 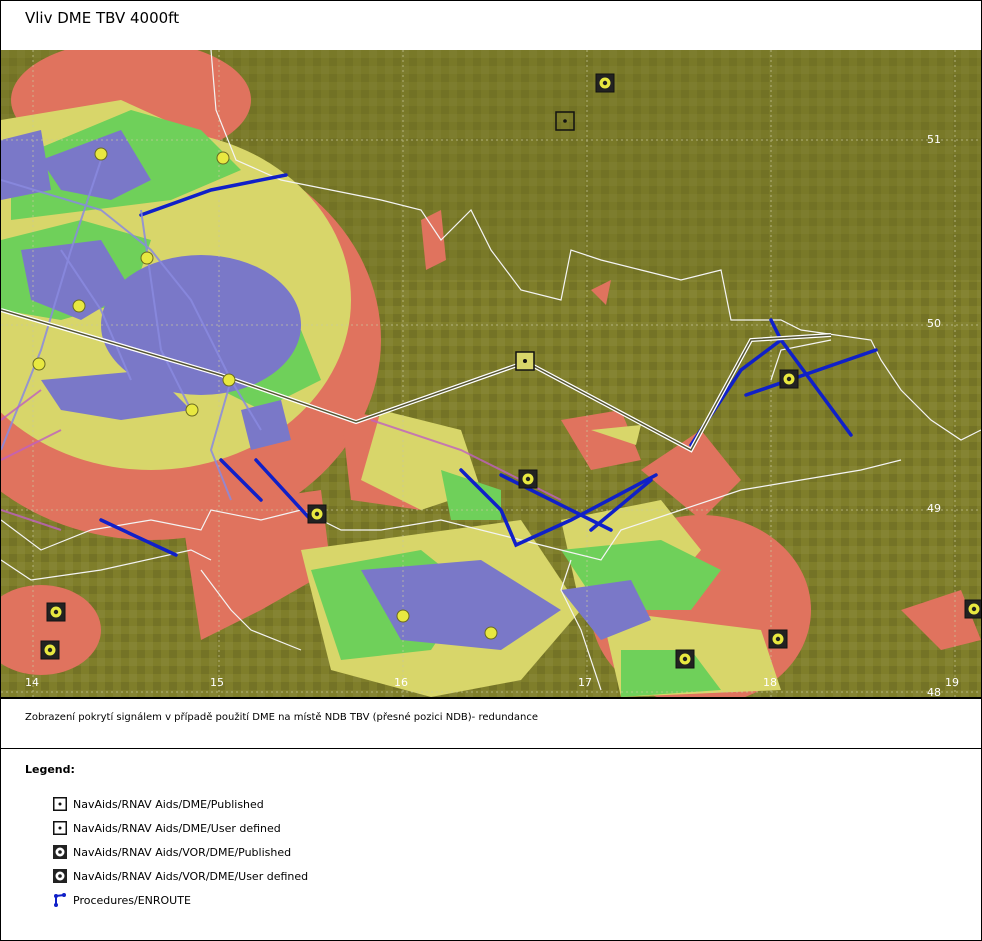 I want to click on lon-label: 18, so click(x=770, y=682).